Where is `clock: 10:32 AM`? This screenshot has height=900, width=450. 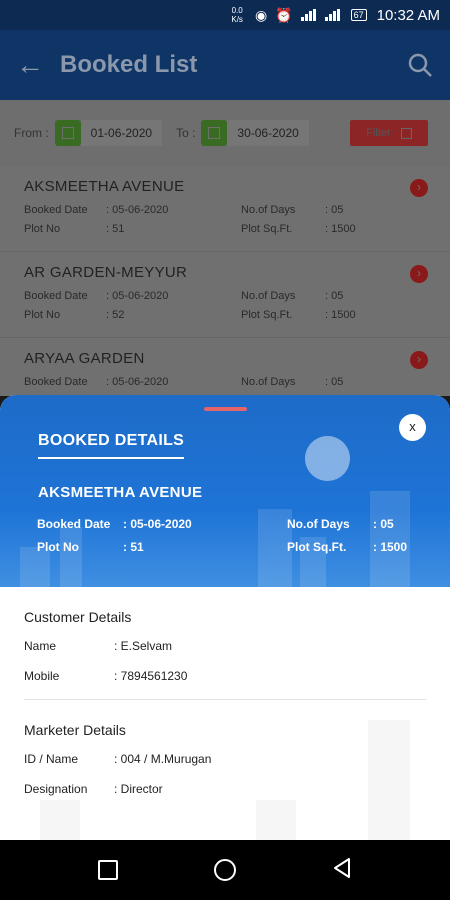 clock: 10:32 AM is located at coordinates (408, 15).